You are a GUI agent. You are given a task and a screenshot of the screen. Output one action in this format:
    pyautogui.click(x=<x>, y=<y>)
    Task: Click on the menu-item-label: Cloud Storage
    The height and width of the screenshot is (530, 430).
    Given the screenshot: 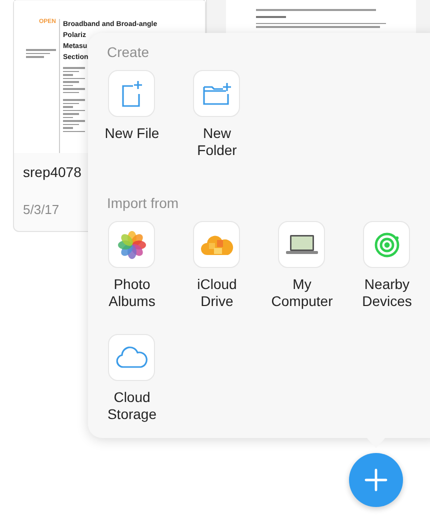 What is the action you would take?
    pyautogui.click(x=132, y=406)
    